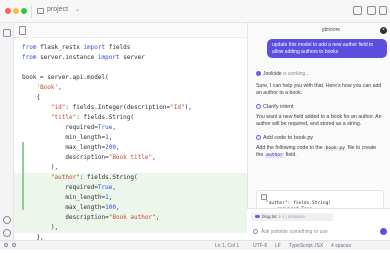  I want to click on code-line: book = server.api.model(, so click(65, 78).